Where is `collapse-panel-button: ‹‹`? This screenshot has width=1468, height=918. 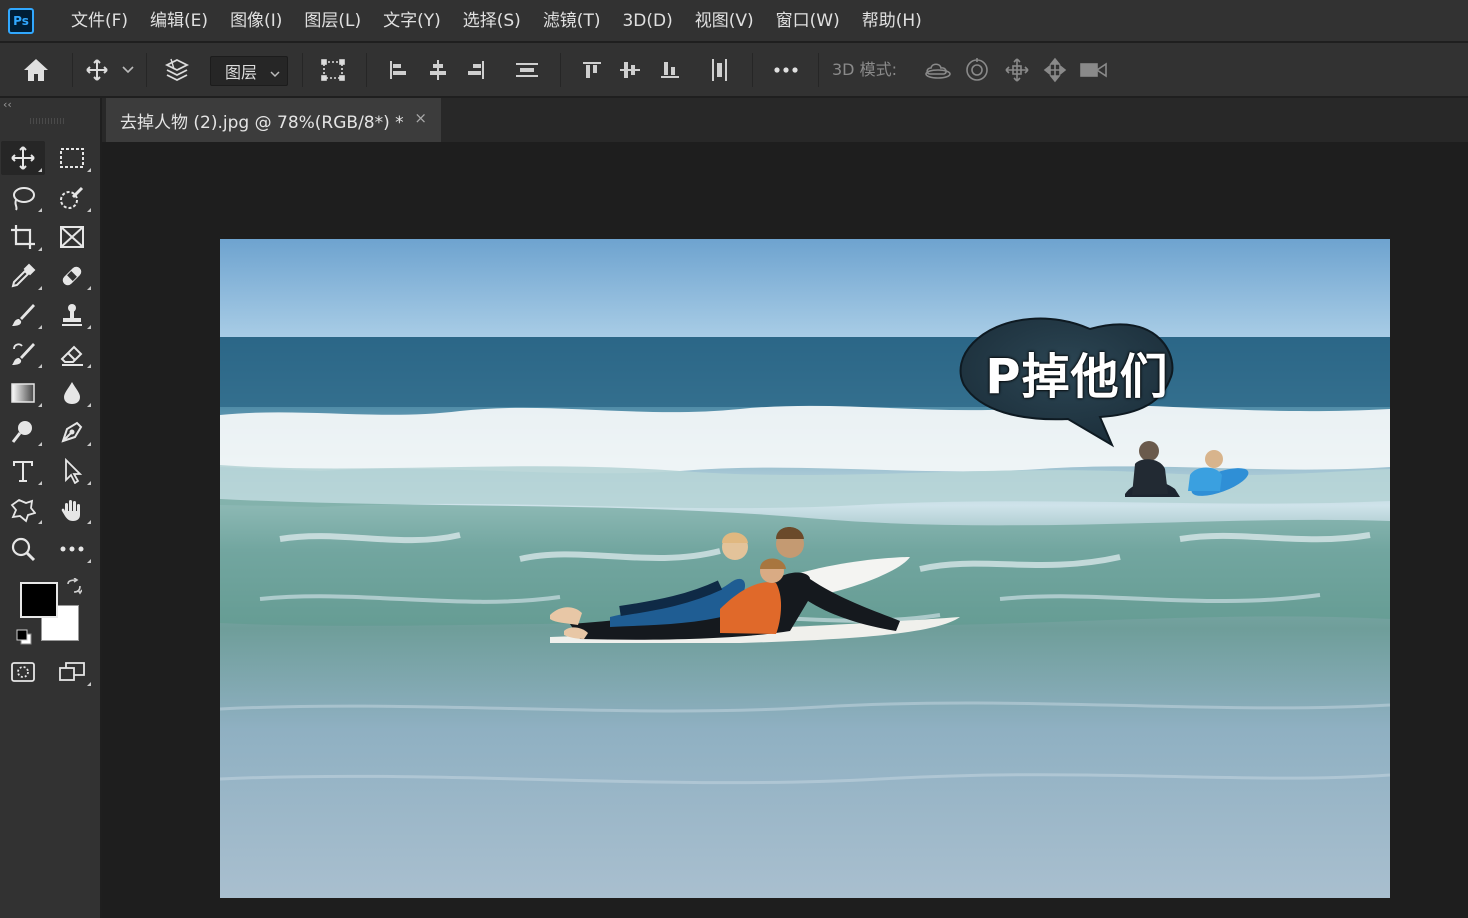 collapse-panel-button: ‹‹ is located at coordinates (7, 104).